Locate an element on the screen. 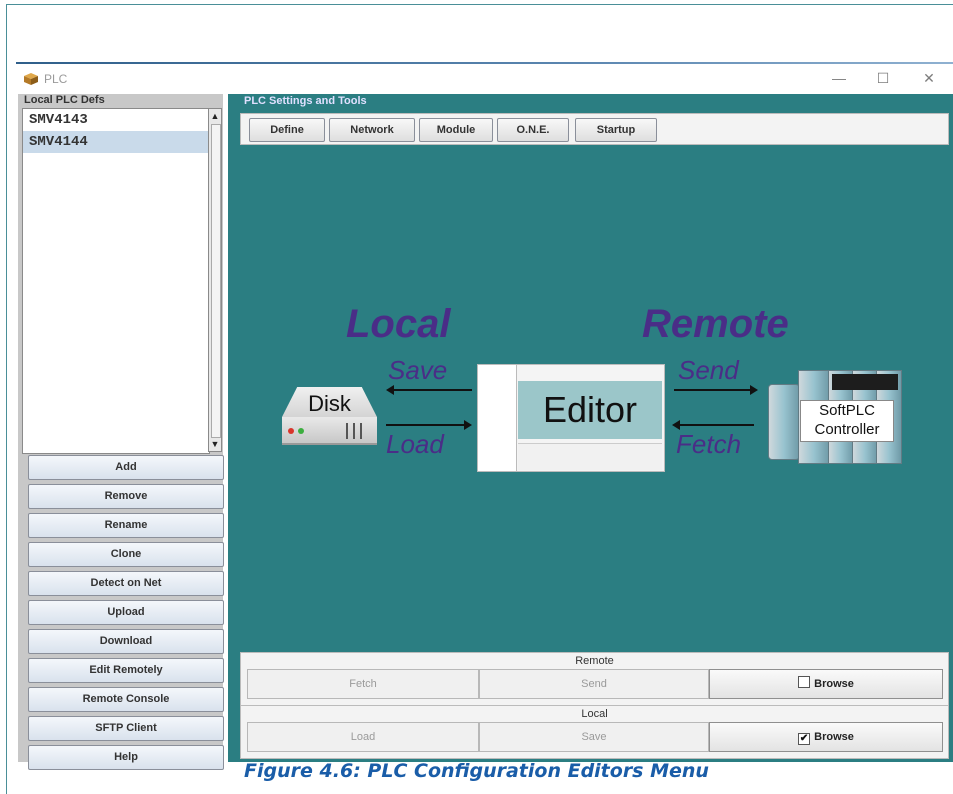  settings-toolbar: Define Network Module O.N.E. Startup is located at coordinates (594, 129).